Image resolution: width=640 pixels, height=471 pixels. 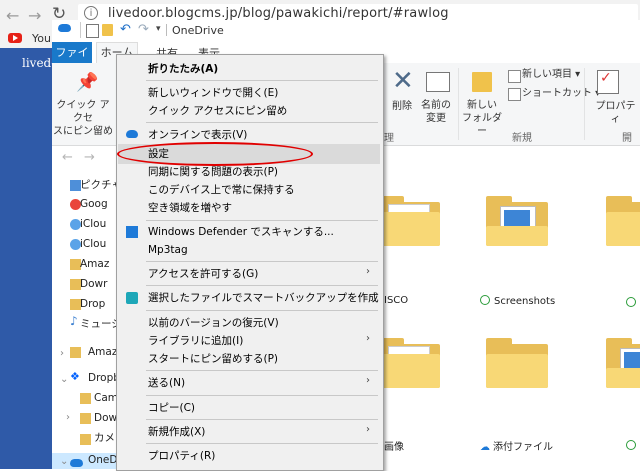 What do you see at coordinates (522, 138) in the screenshot?
I see `new-group-label: 新規` at bounding box center [522, 138].